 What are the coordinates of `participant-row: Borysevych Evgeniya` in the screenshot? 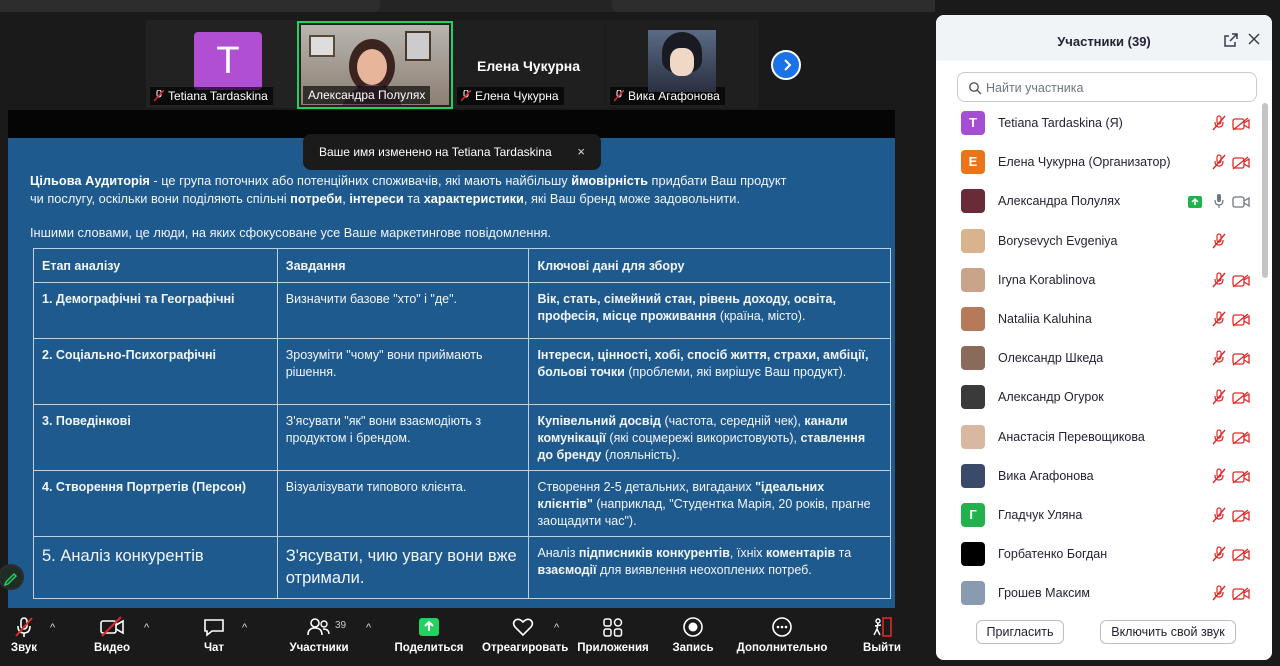 It's located at (1099, 244).